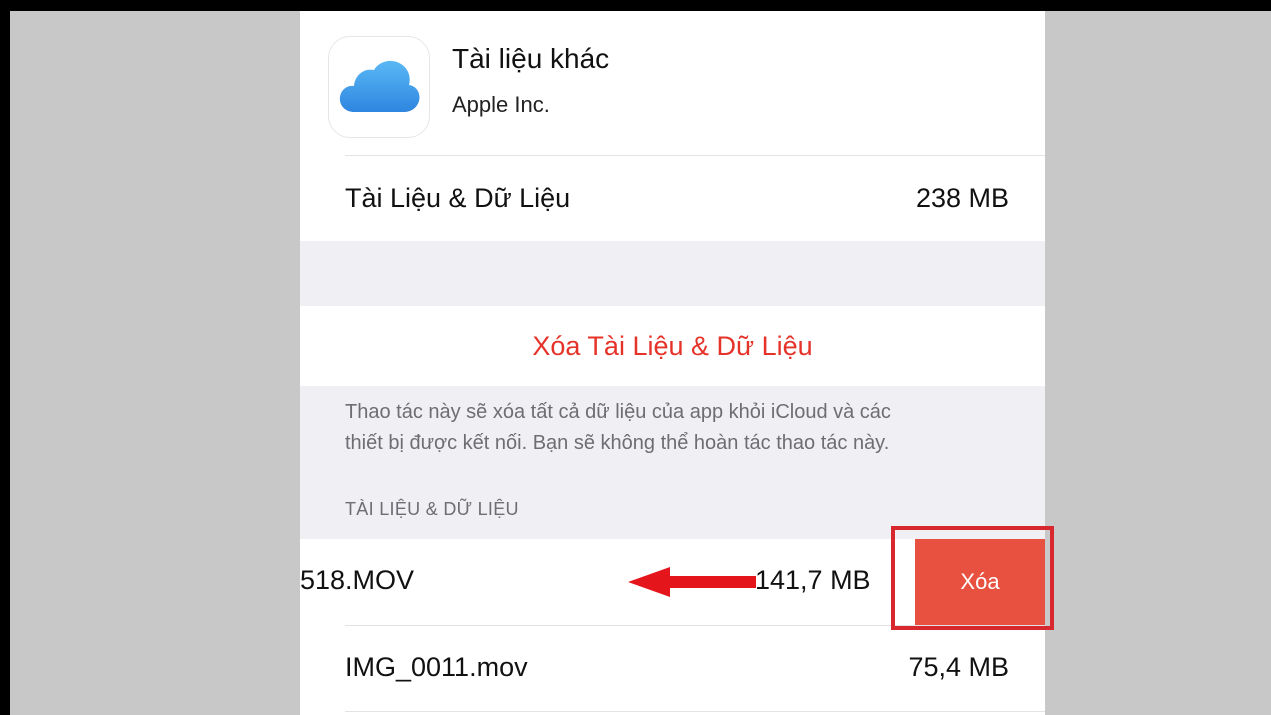 This screenshot has width=1271, height=715. Describe the element at coordinates (962, 198) in the screenshot. I see `storage-value: 238 MB` at that location.